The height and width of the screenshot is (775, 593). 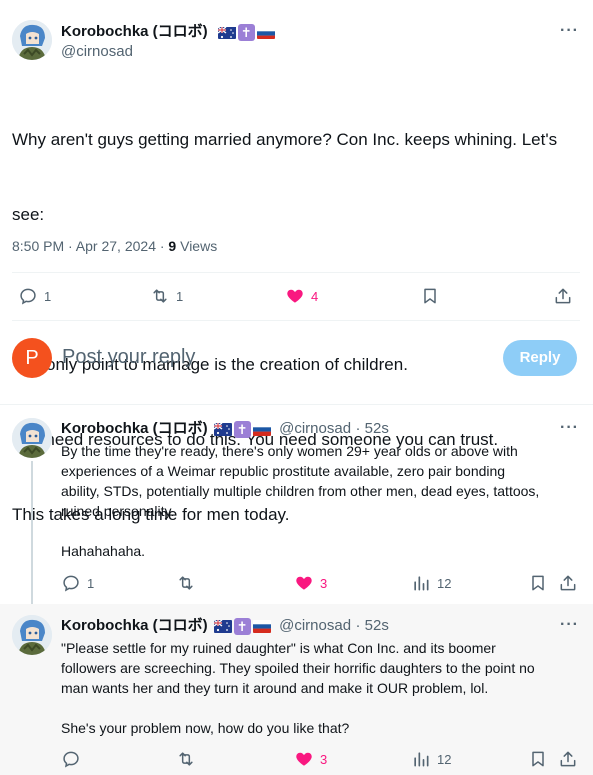 I want to click on retweet-count: 1, so click(x=180, y=296).